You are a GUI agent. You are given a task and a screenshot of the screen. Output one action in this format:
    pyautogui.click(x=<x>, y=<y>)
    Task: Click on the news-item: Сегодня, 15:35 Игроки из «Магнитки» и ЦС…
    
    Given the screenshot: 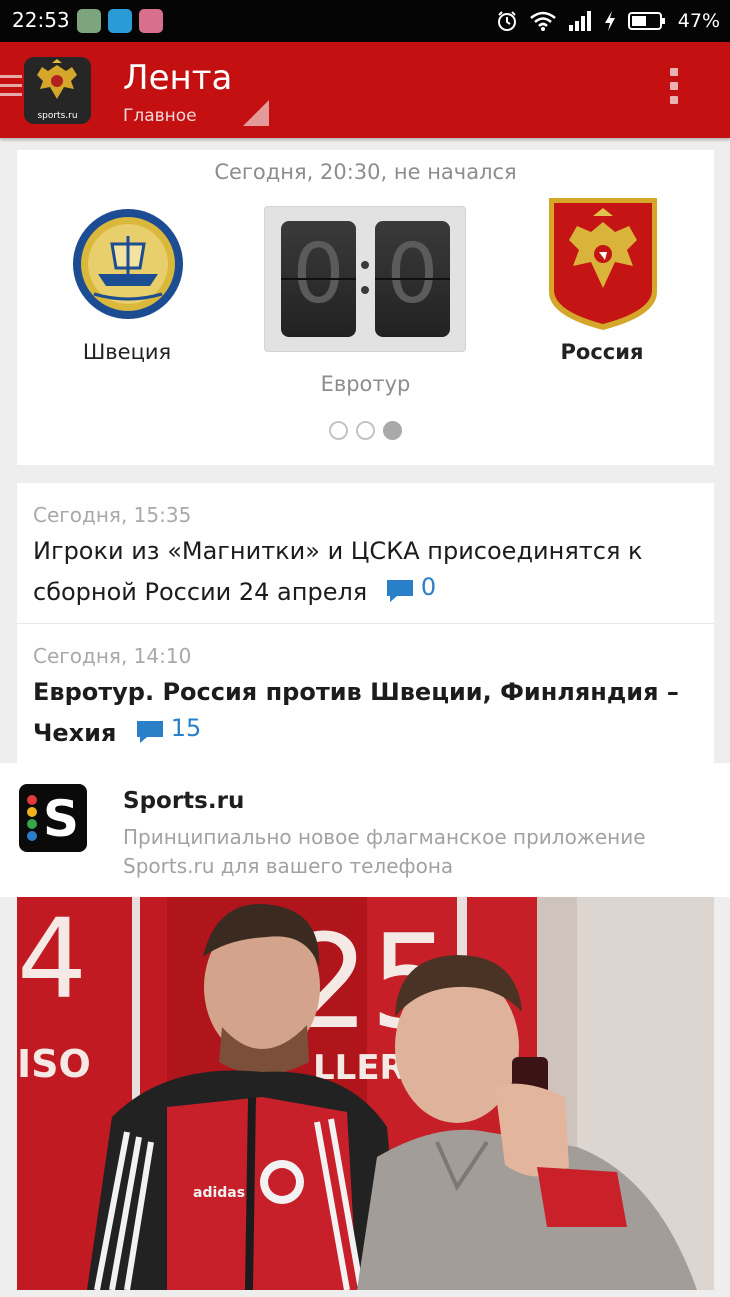 What is the action you would take?
    pyautogui.click(x=365, y=553)
    